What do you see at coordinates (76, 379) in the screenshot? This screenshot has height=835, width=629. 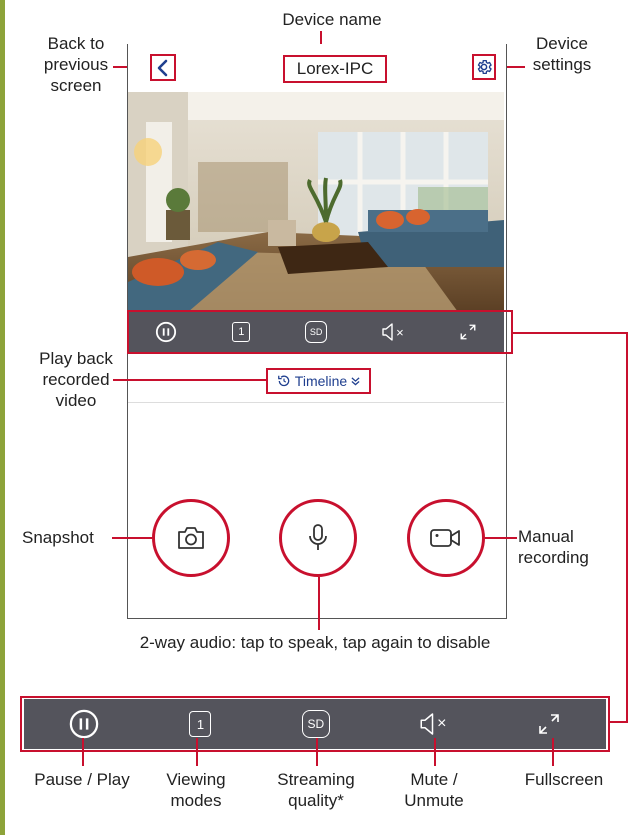 I see `playback-annotation: Play back recorded video` at bounding box center [76, 379].